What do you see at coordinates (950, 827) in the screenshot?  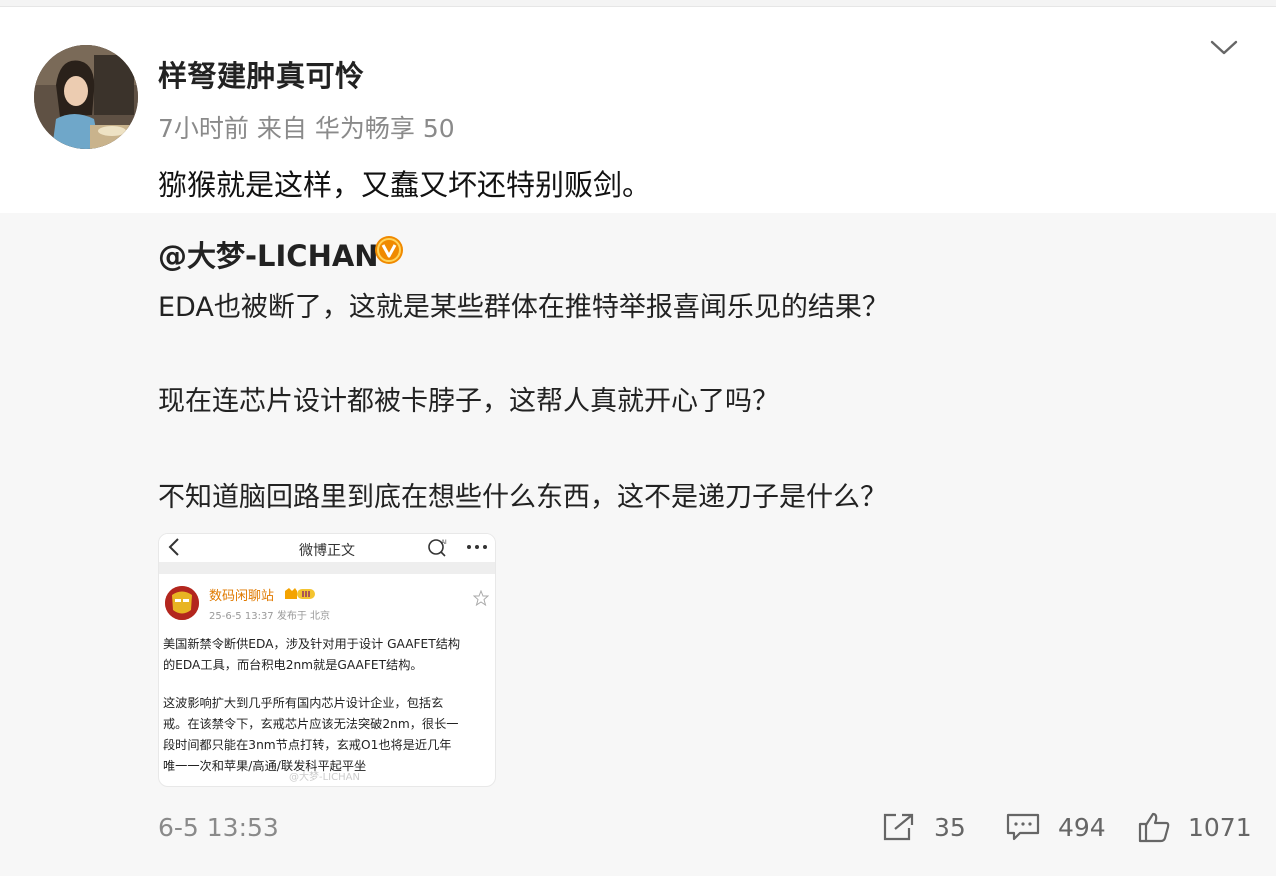 I see `repost-count: 35` at bounding box center [950, 827].